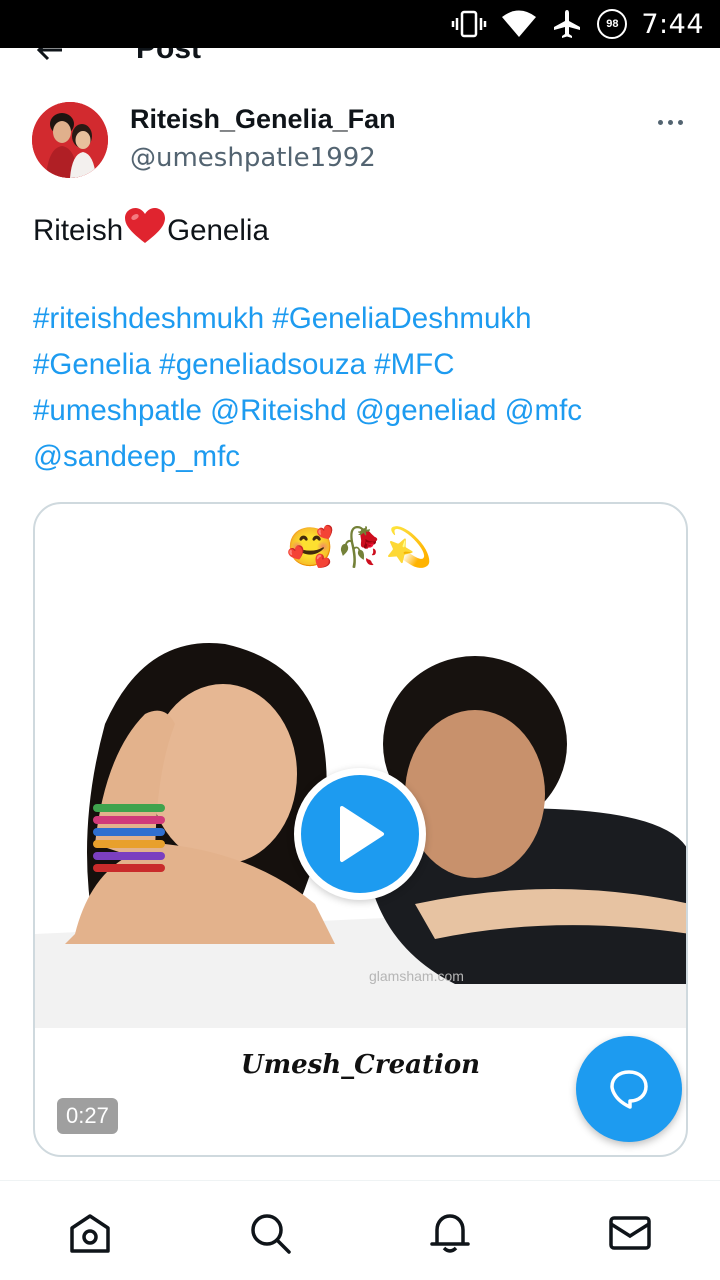 Image resolution: width=720 pixels, height=1280 pixels. I want to click on video-duration-badge: 0:27, so click(87, 1116).